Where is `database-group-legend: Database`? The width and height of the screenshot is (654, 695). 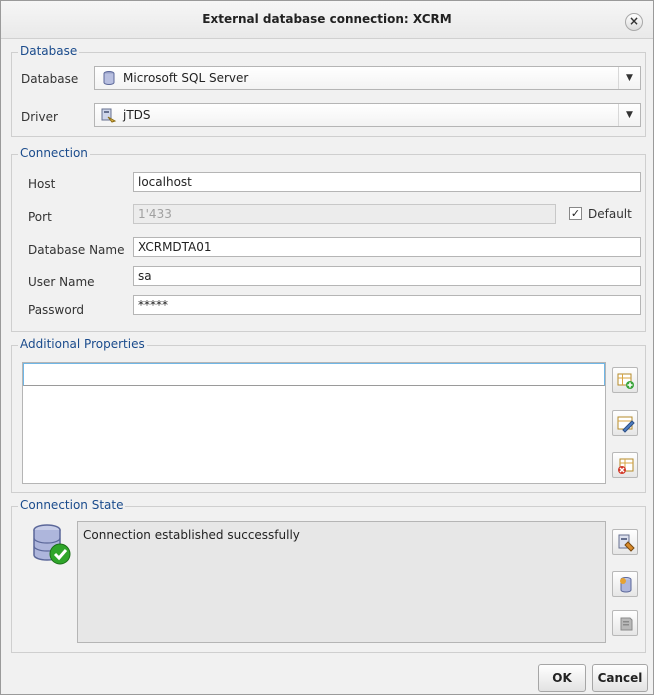
database-group-legend: Database is located at coordinates (49, 51).